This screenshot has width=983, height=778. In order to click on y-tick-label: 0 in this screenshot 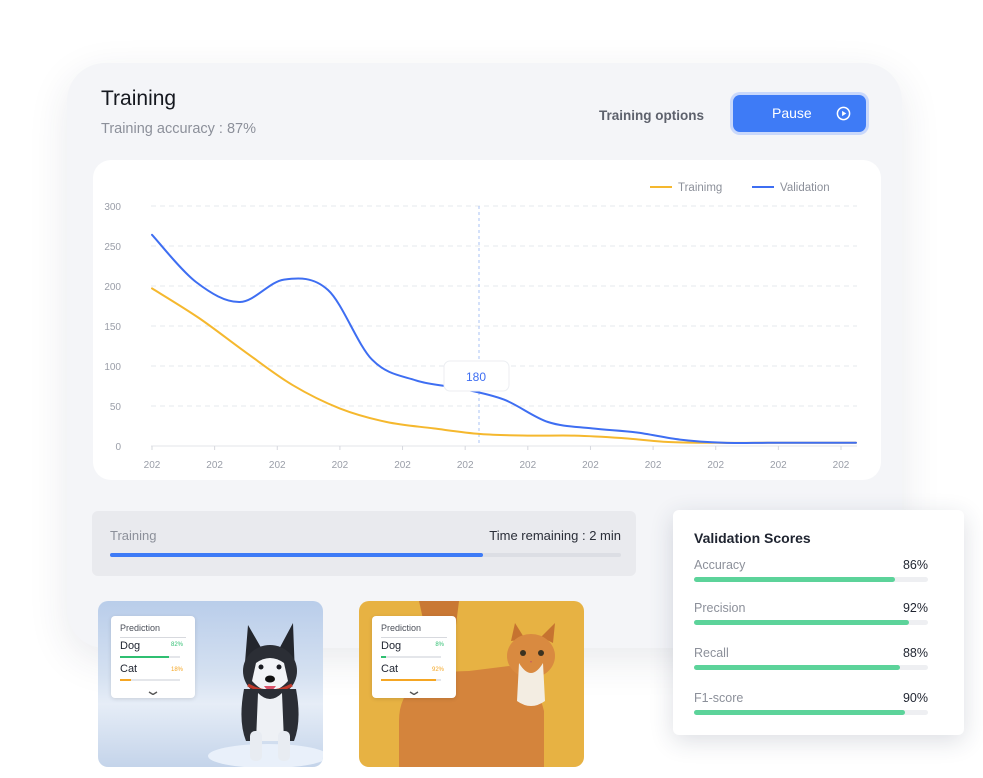, I will do `click(118, 447)`.